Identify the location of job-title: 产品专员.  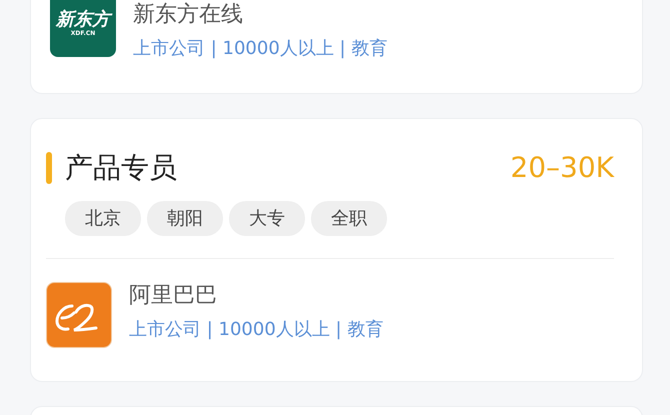
(121, 168).